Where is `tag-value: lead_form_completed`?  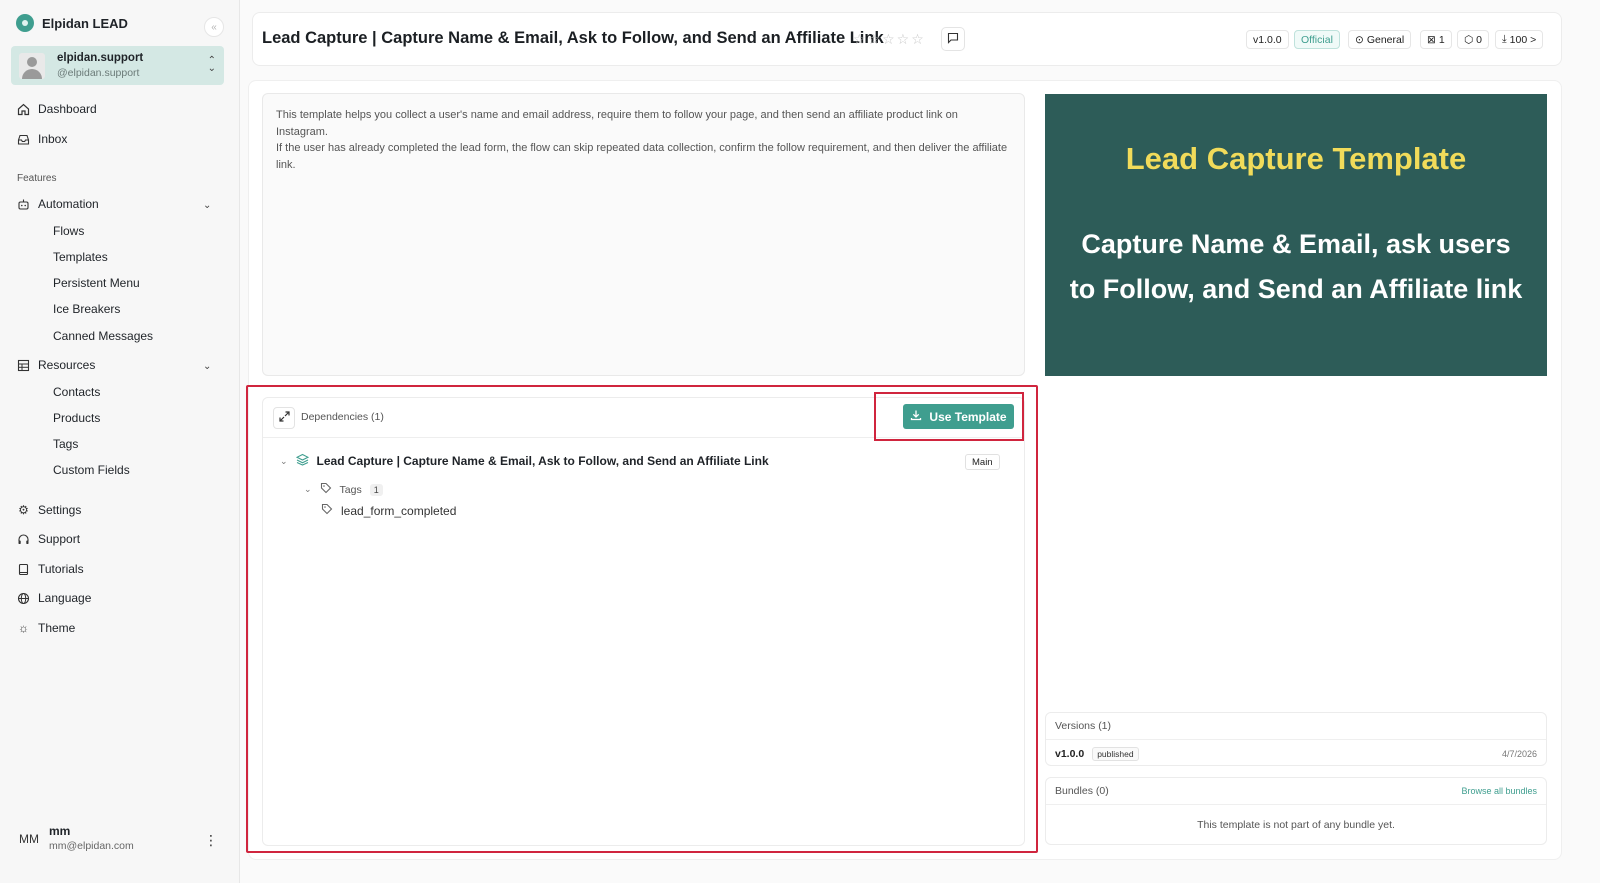 tag-value: lead_form_completed is located at coordinates (399, 510).